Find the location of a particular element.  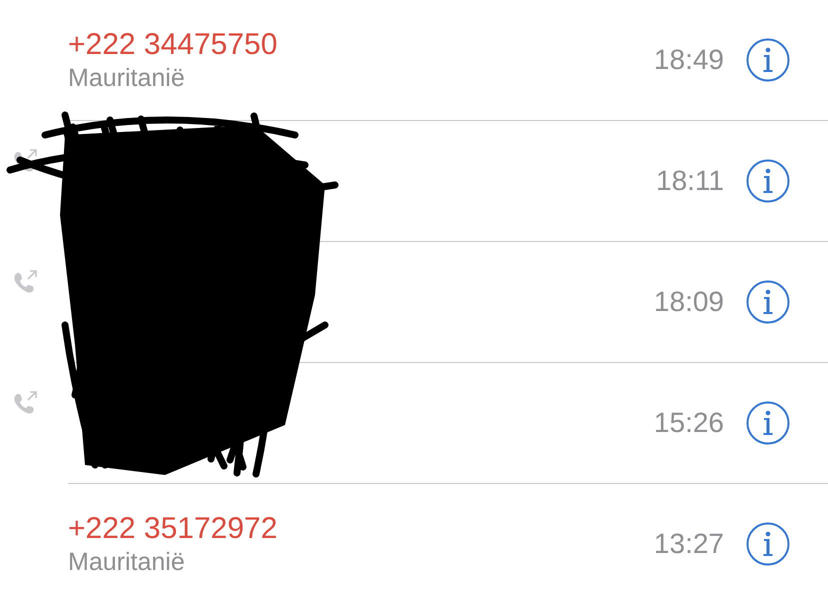

phone-number: +222 35172972 is located at coordinates (173, 529).